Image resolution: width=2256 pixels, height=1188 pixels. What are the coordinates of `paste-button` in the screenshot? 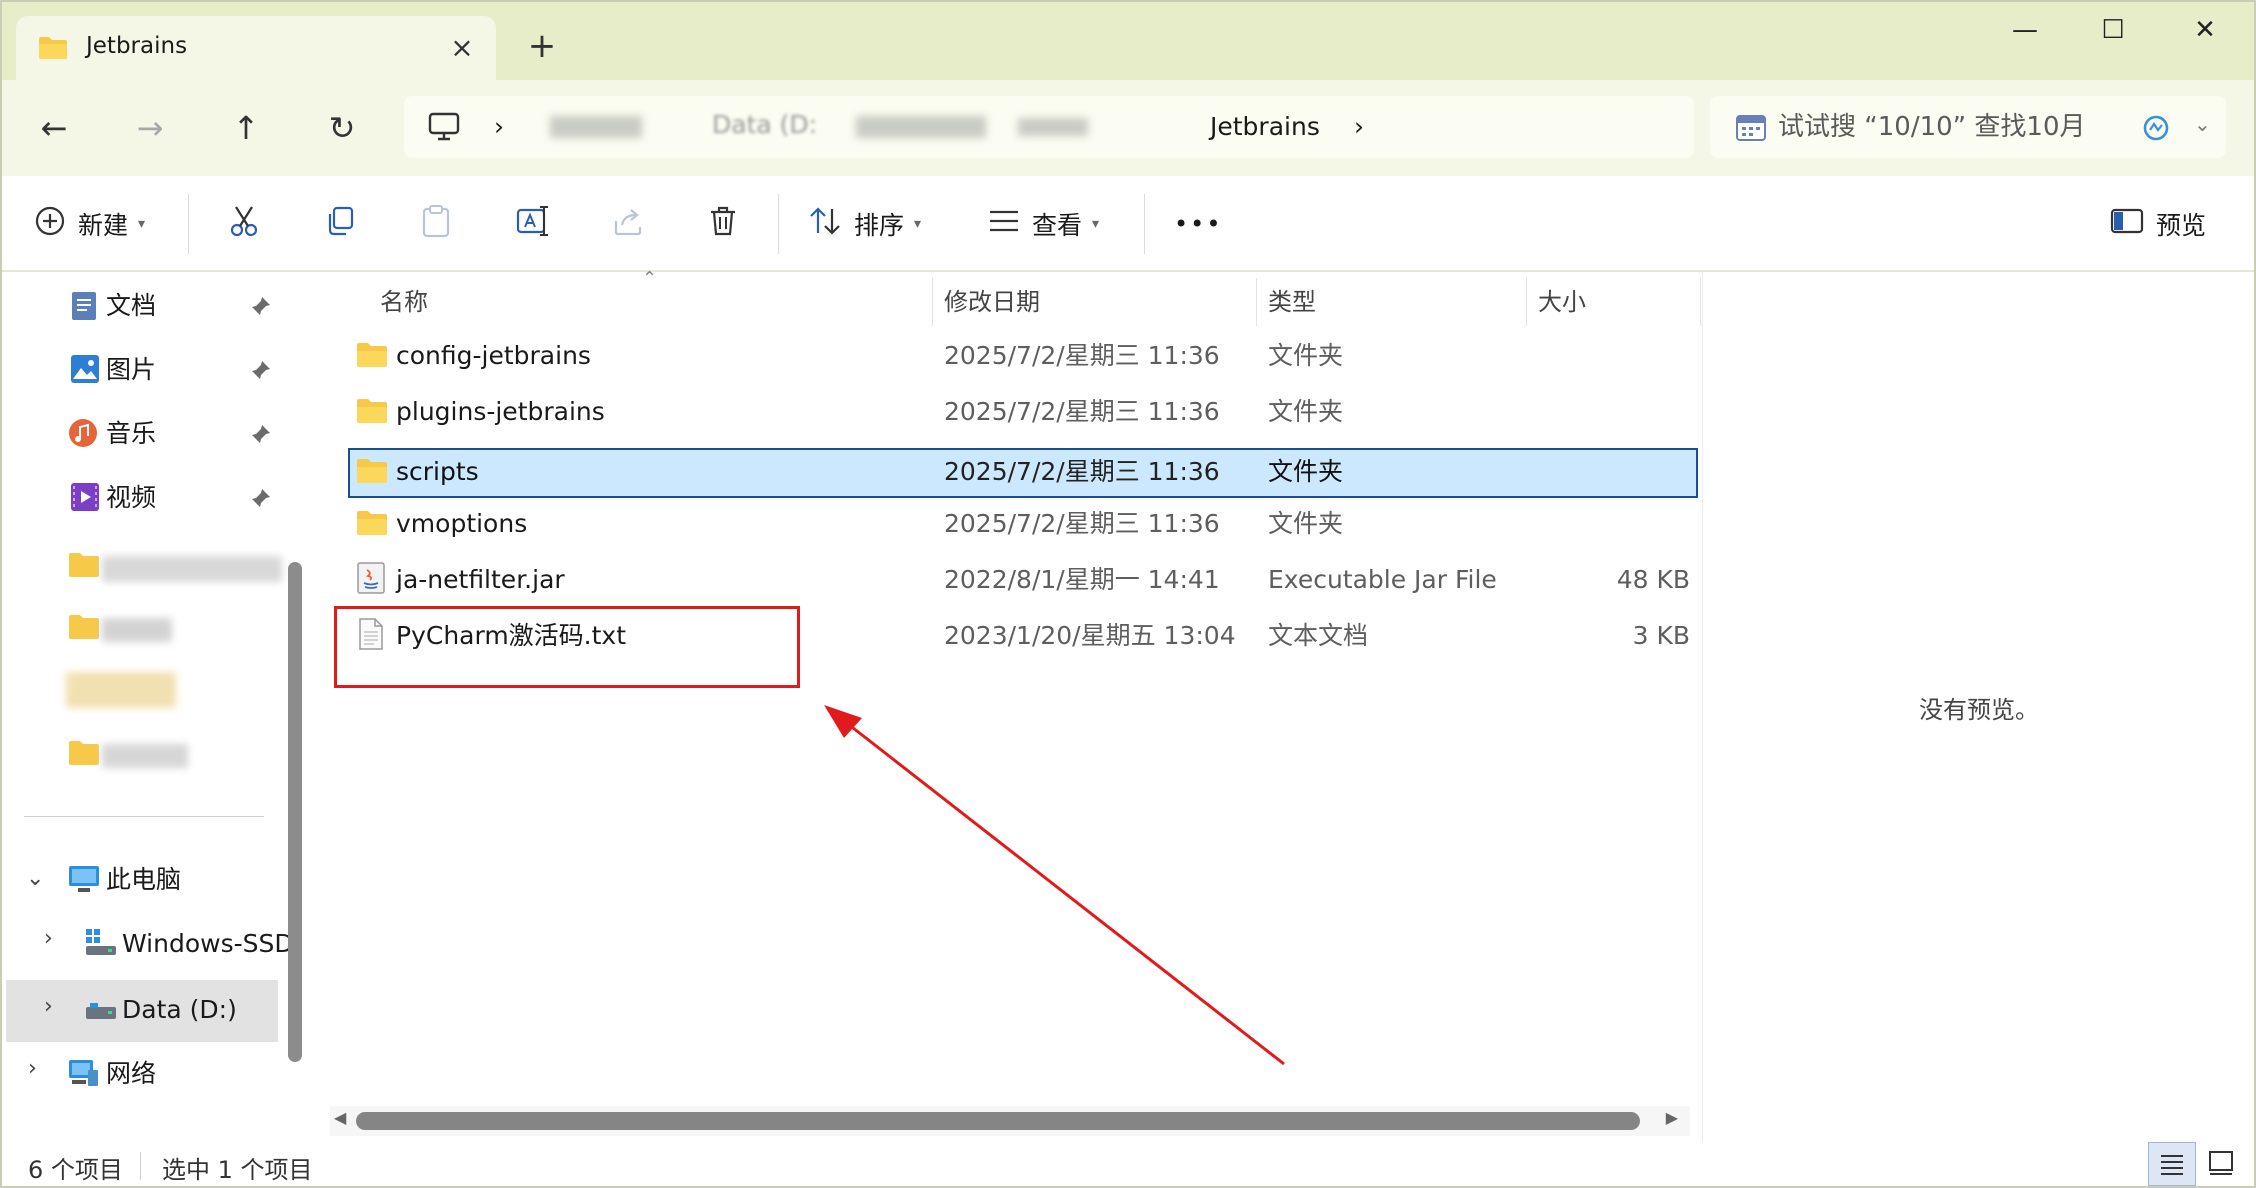 It's located at (436, 224).